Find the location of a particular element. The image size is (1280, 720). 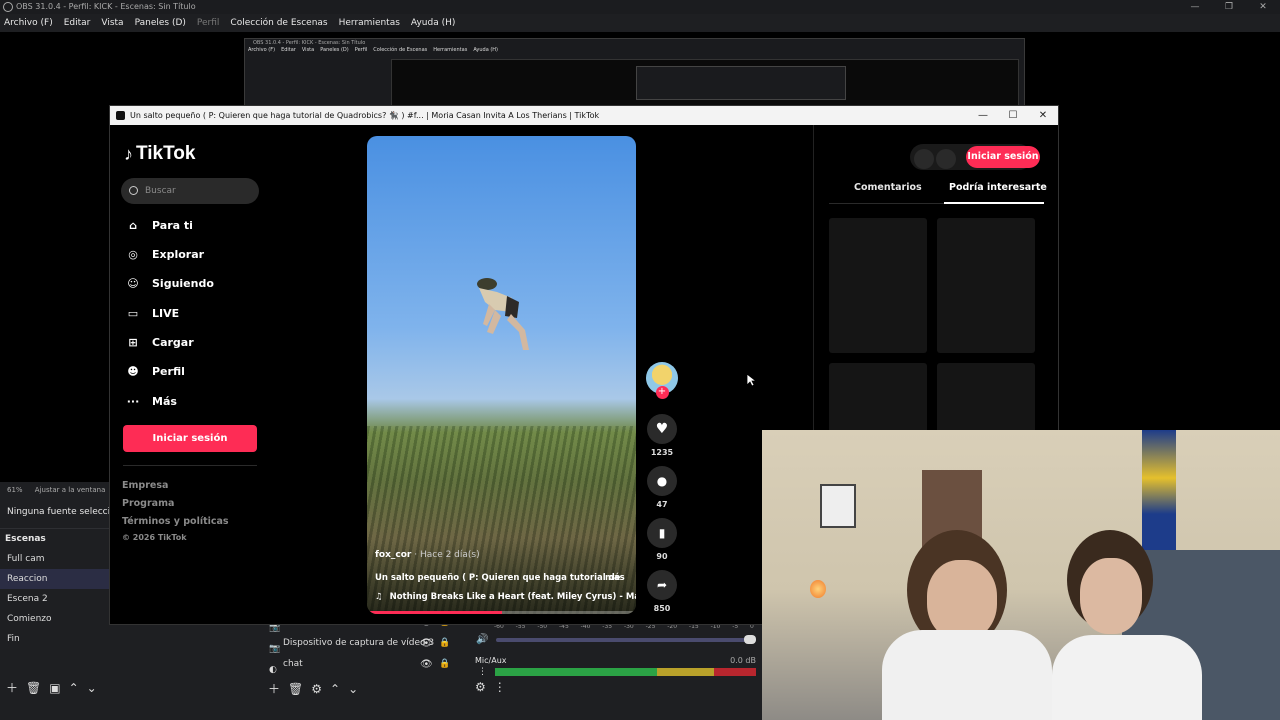

like-action: ♥ 1235 is located at coordinates (662, 435).